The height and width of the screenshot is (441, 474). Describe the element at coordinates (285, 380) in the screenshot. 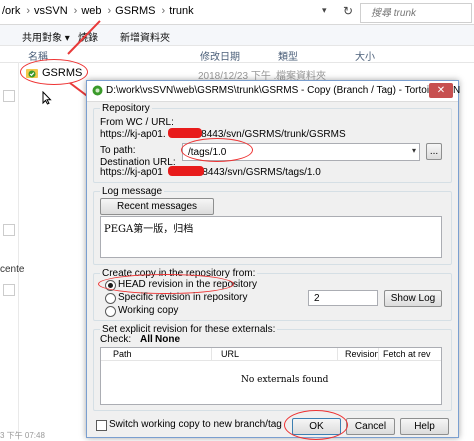

I see `no-externals-text: No externals found` at that location.